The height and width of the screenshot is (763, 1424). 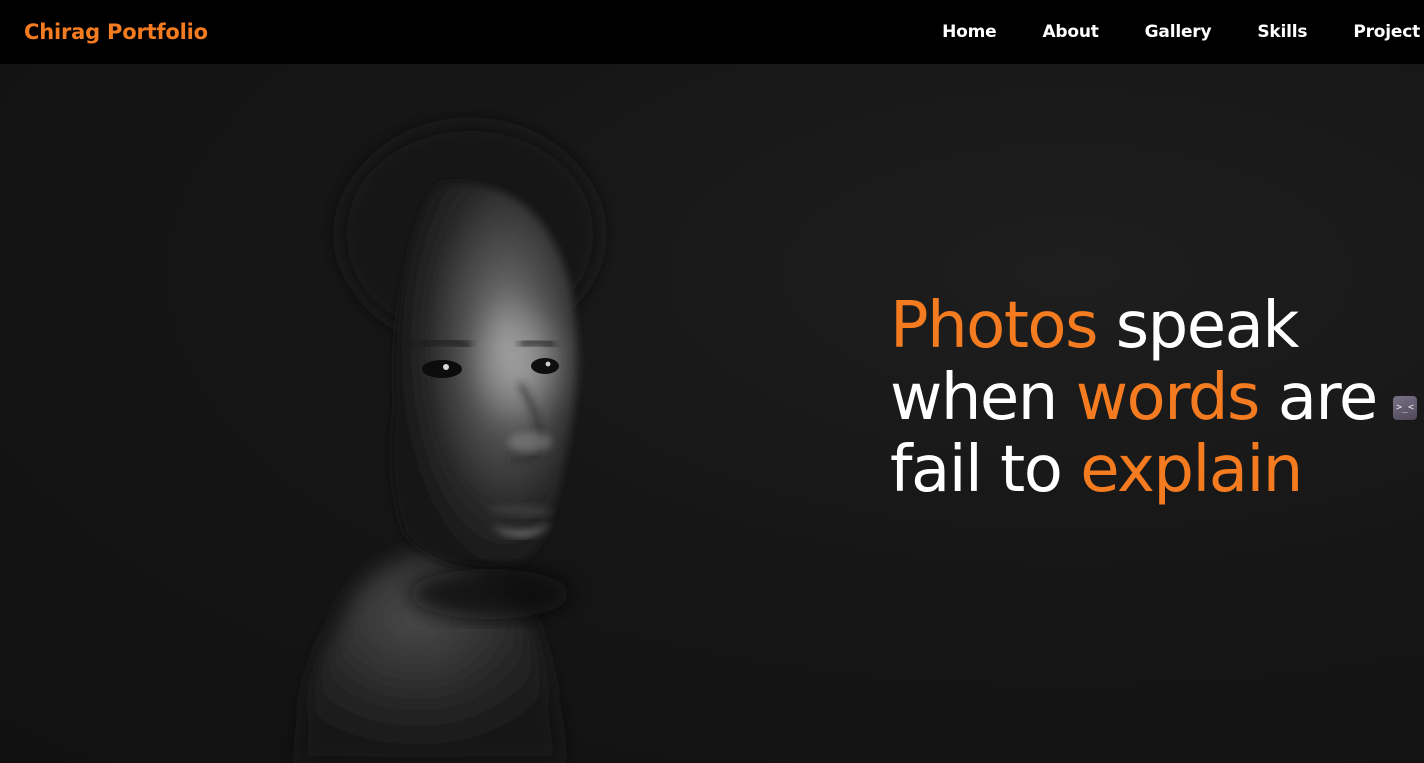 I want to click on brand-logo-text: Chirag Portfolio, so click(x=116, y=32).